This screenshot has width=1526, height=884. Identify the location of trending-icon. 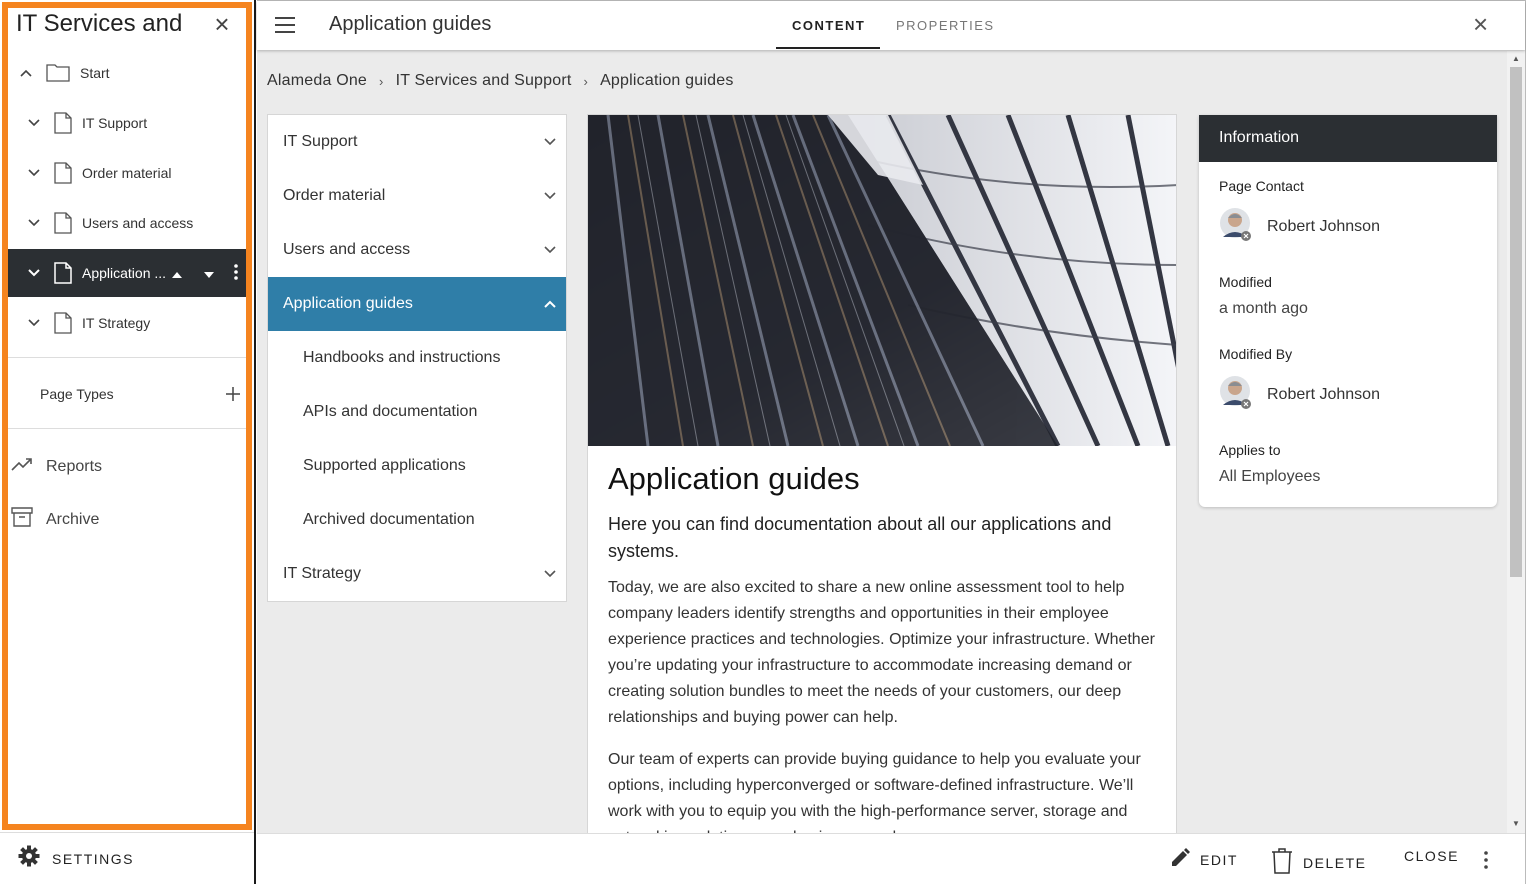
(22, 466).